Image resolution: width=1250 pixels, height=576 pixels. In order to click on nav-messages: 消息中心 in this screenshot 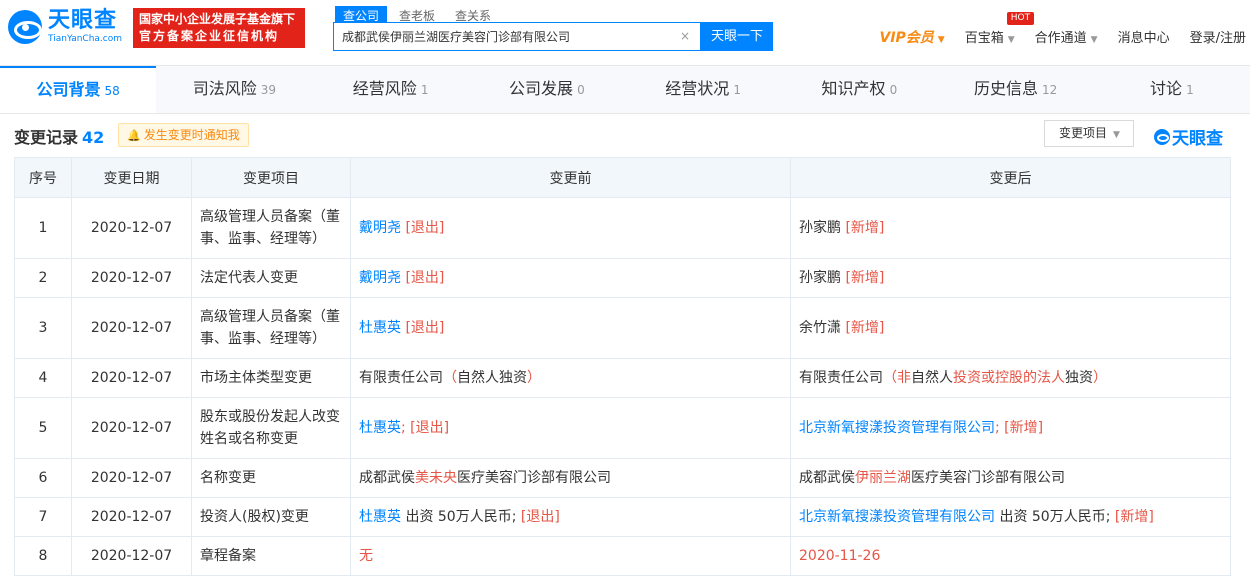, I will do `click(1144, 37)`.